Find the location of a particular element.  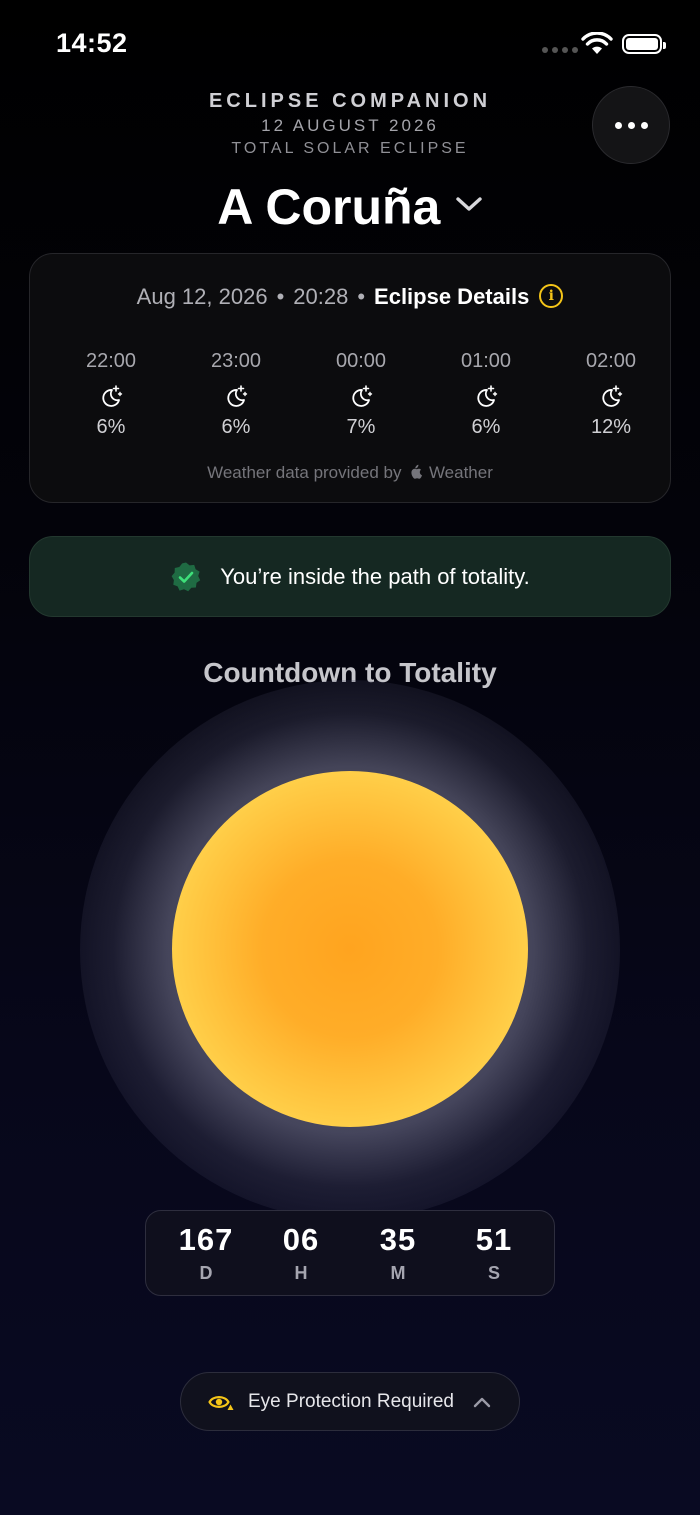

hour-time: 23:00 is located at coordinates (236, 361).